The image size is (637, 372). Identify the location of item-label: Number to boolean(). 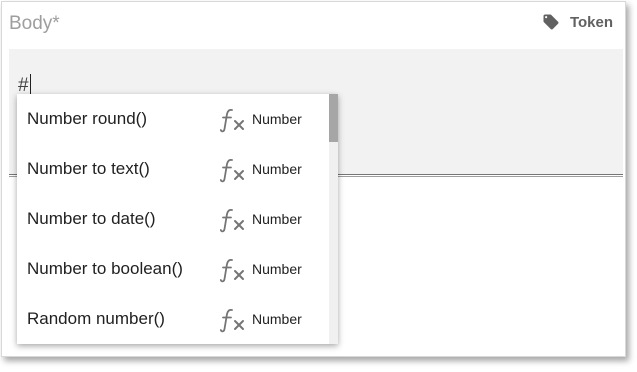
(105, 268).